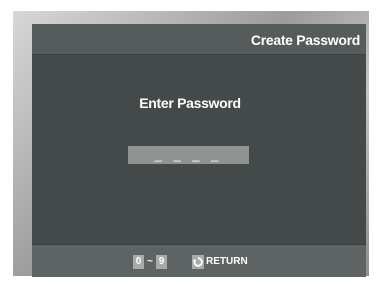 This screenshot has width=381, height=285. What do you see at coordinates (305, 40) in the screenshot?
I see `page-title: Create Password` at bounding box center [305, 40].